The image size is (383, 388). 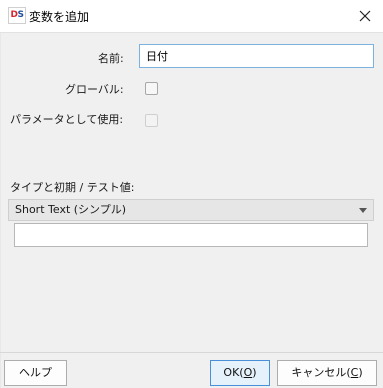 I want to click on cancel-button: キャンセル(C), so click(x=327, y=373).